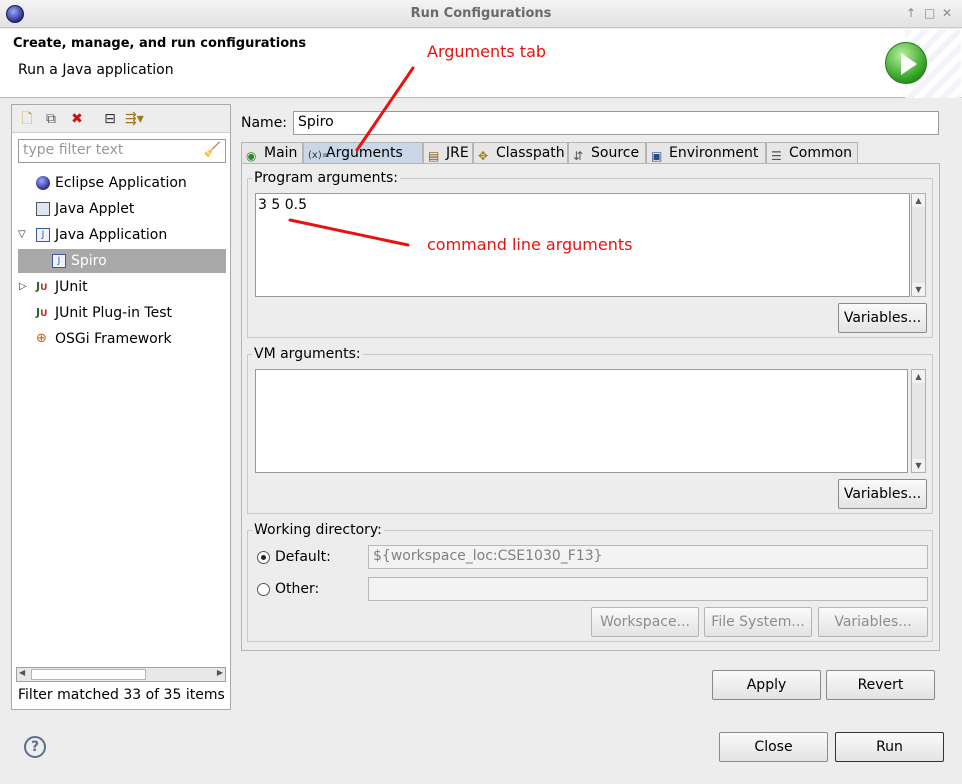 This screenshot has height=784, width=962. I want to click on annotation-arguments-tab: Arguments tab, so click(487, 51).